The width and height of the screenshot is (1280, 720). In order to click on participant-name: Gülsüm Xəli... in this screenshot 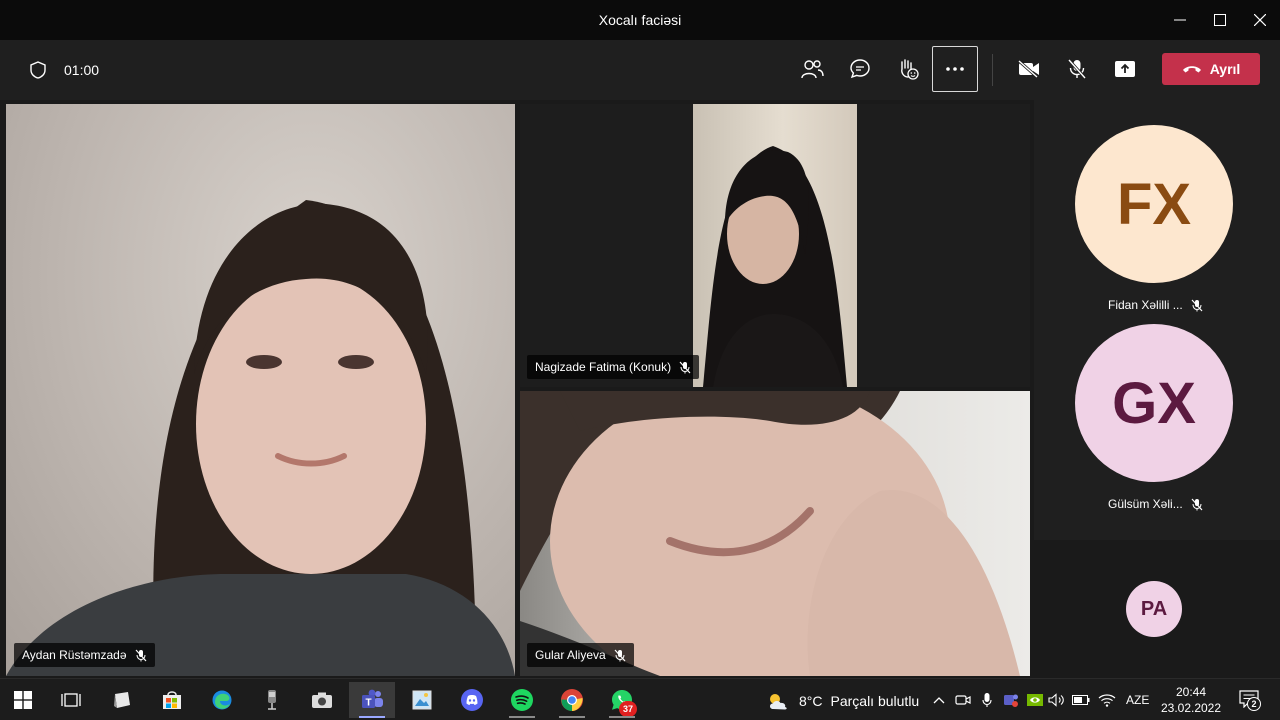, I will do `click(1145, 504)`.